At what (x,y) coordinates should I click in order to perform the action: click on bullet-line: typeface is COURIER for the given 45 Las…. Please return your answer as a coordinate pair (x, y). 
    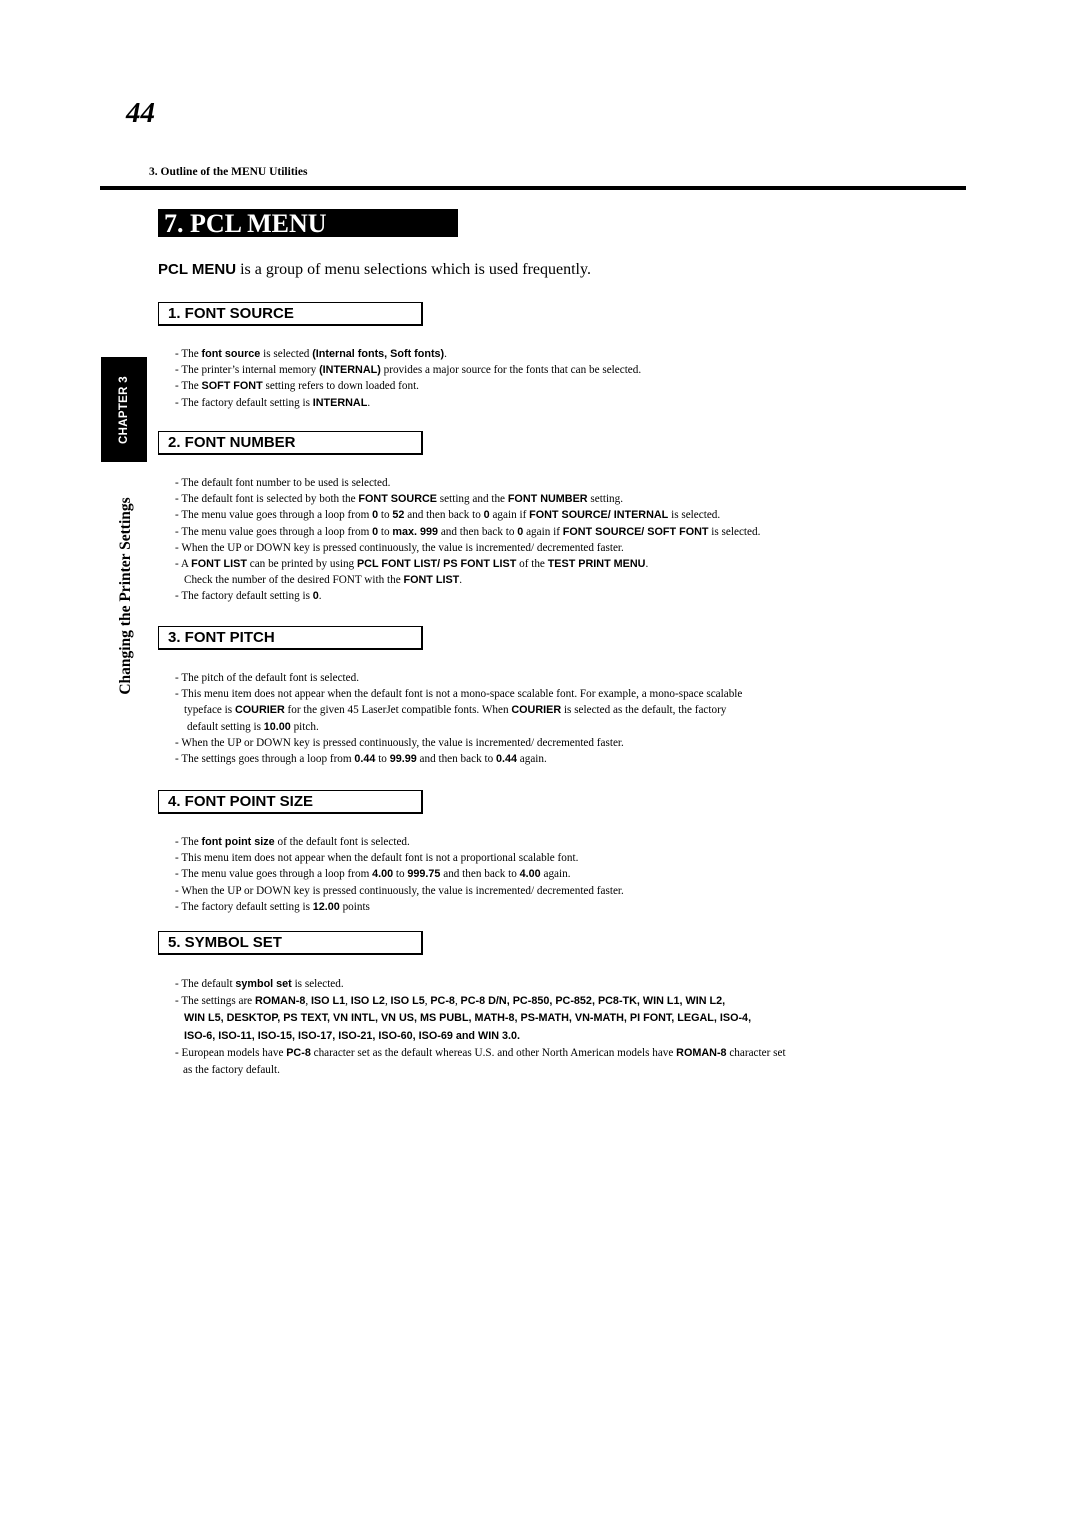
    Looking at the image, I should click on (458, 710).